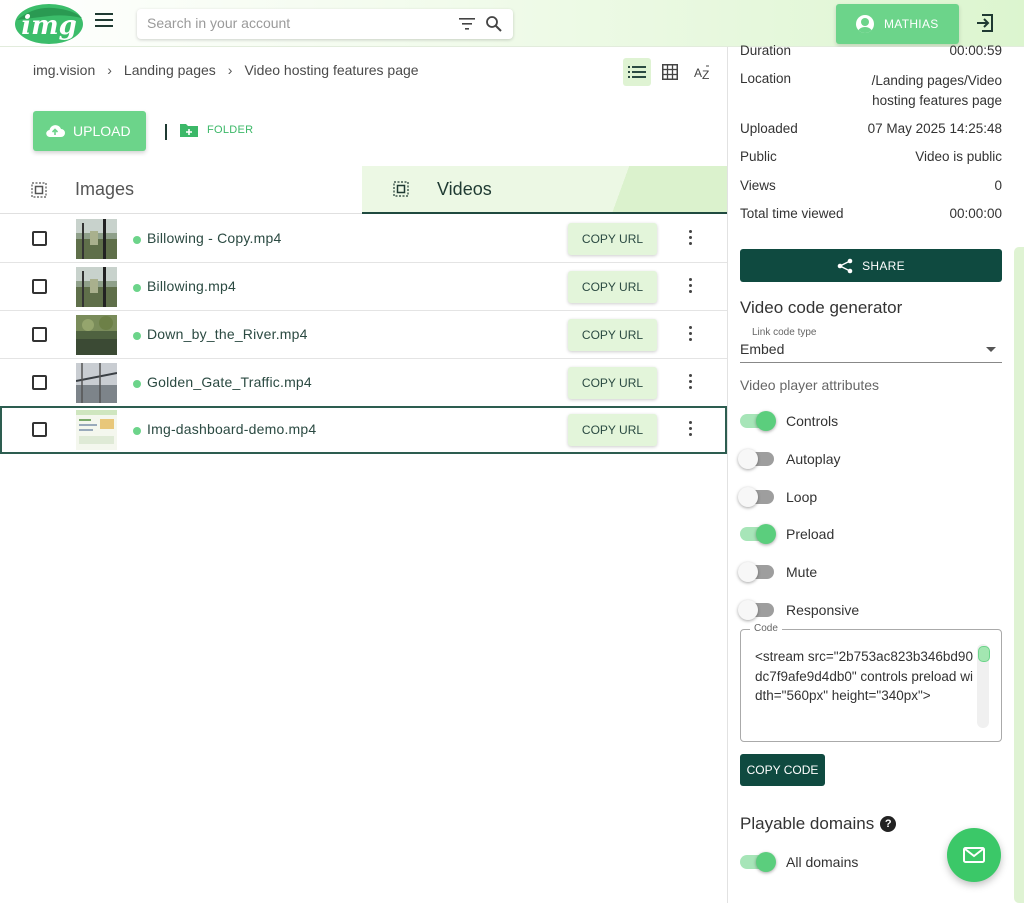 The image size is (1024, 903). I want to click on table-row: Billowing.mp4 COPY URL, so click(363, 287).